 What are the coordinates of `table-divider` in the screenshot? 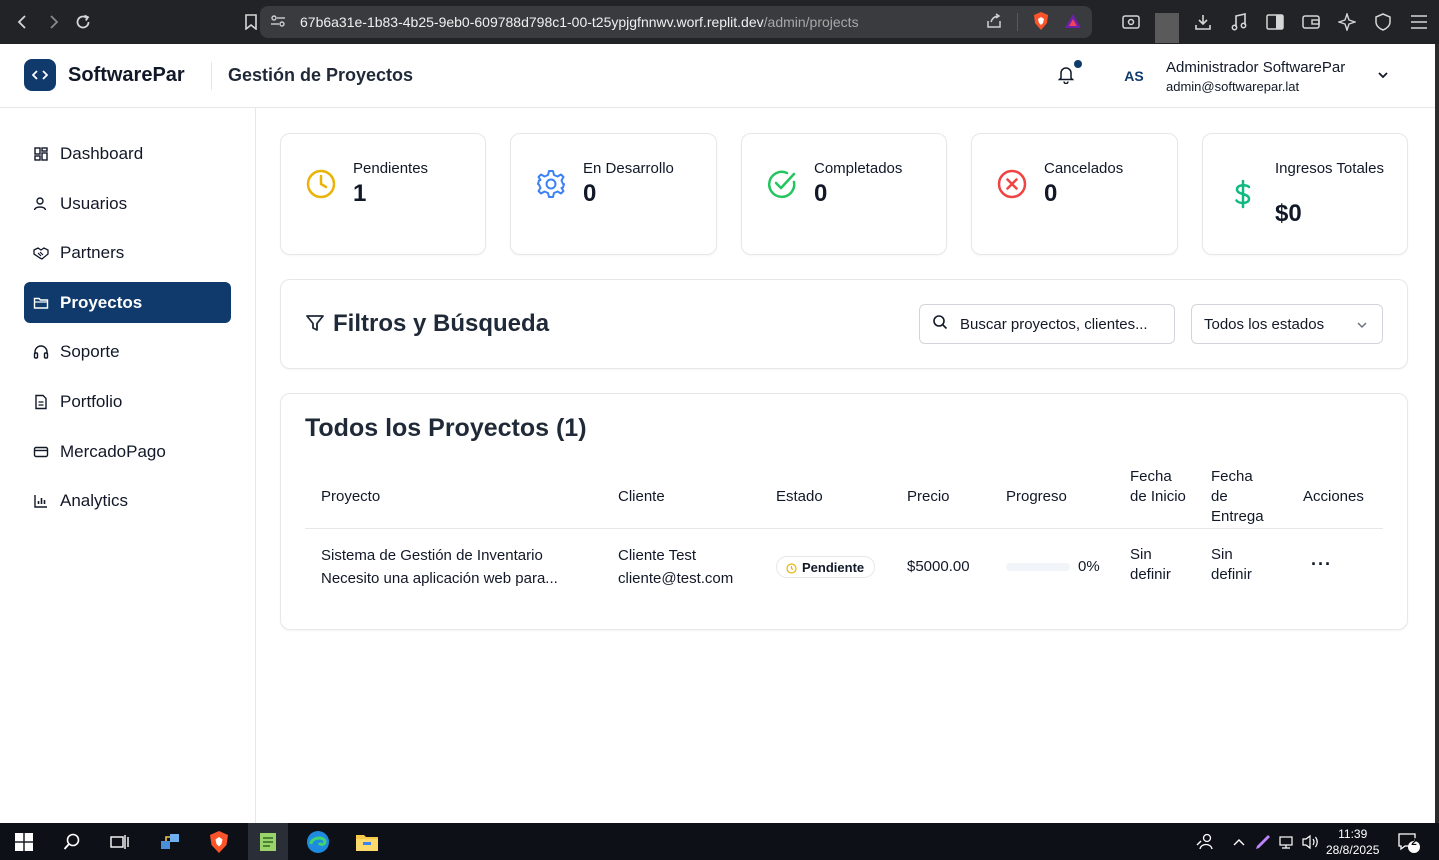 It's located at (844, 528).